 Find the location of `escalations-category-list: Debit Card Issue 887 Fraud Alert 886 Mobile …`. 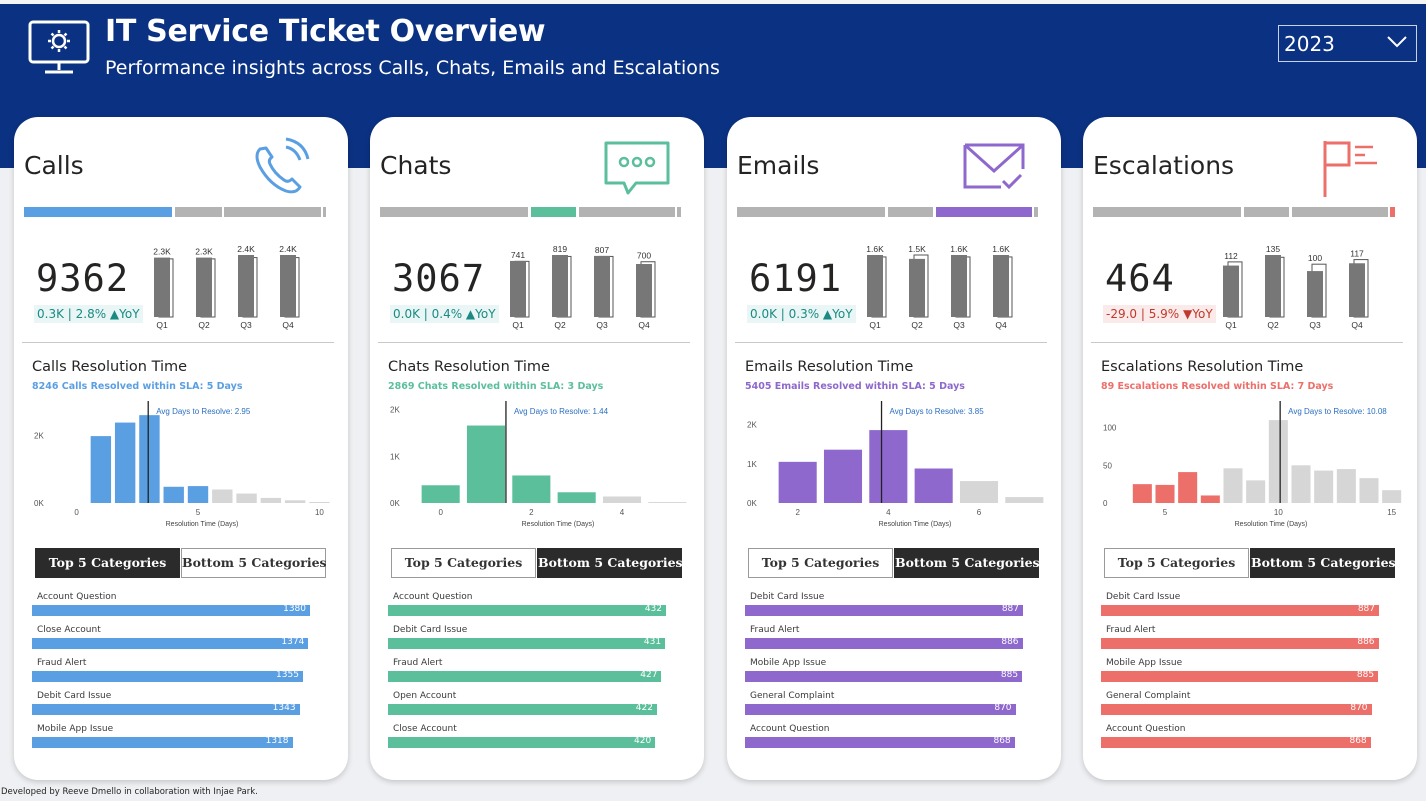

escalations-category-list: Debit Card Issue 887 Fraud Alert 886 Mobile … is located at coordinates (1250, 677).